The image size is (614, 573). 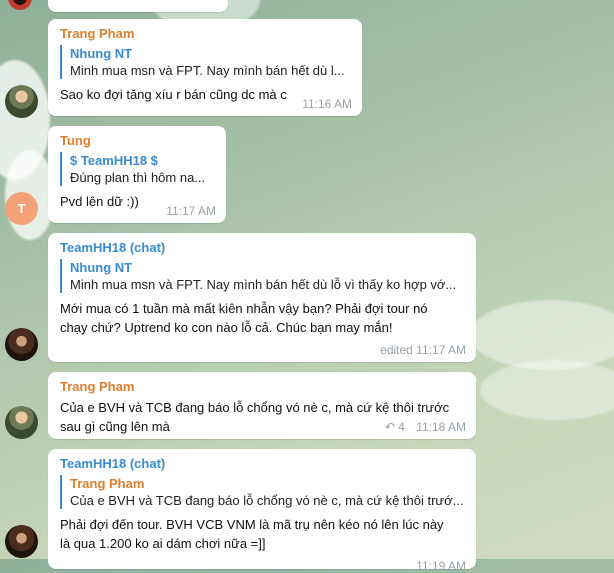 What do you see at coordinates (423, 350) in the screenshot?
I see `message-time: edited 11:17 AM` at bounding box center [423, 350].